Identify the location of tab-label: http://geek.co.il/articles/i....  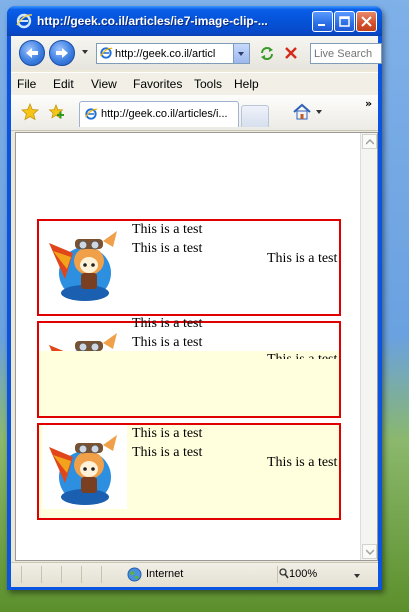
(164, 114).